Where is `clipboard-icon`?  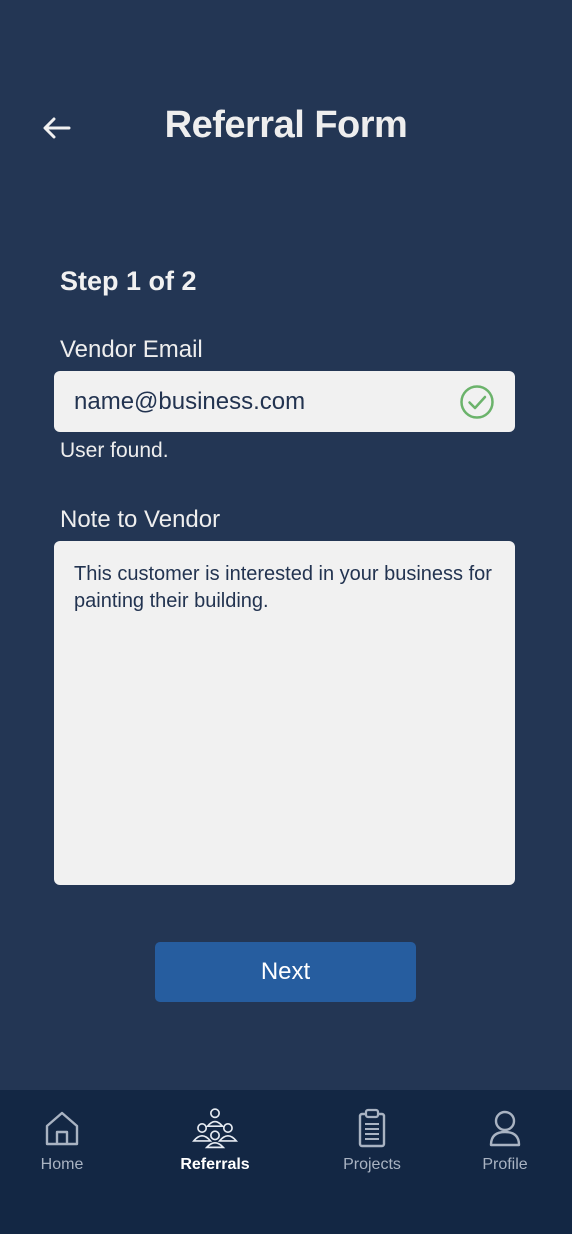
clipboard-icon is located at coordinates (372, 1128).